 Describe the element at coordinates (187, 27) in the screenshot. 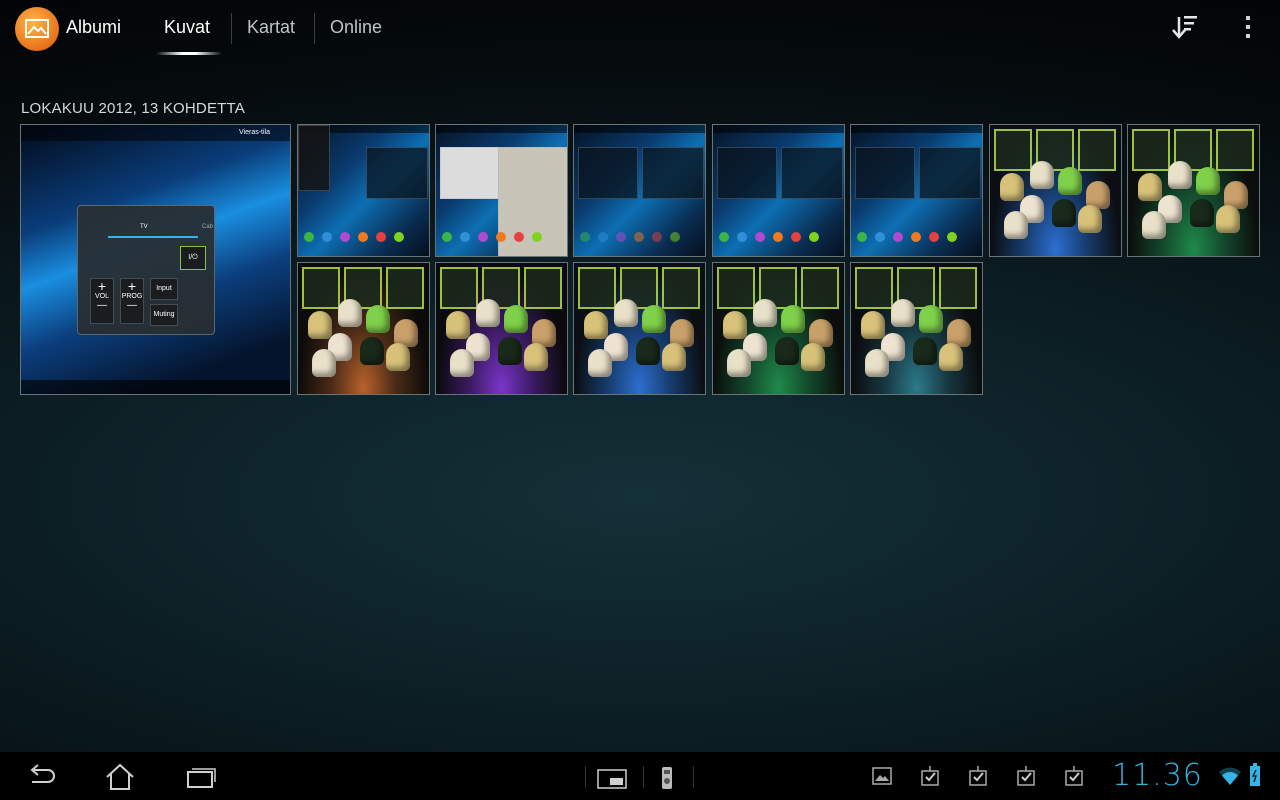

I see `tab-kuvat: Kuvat` at that location.